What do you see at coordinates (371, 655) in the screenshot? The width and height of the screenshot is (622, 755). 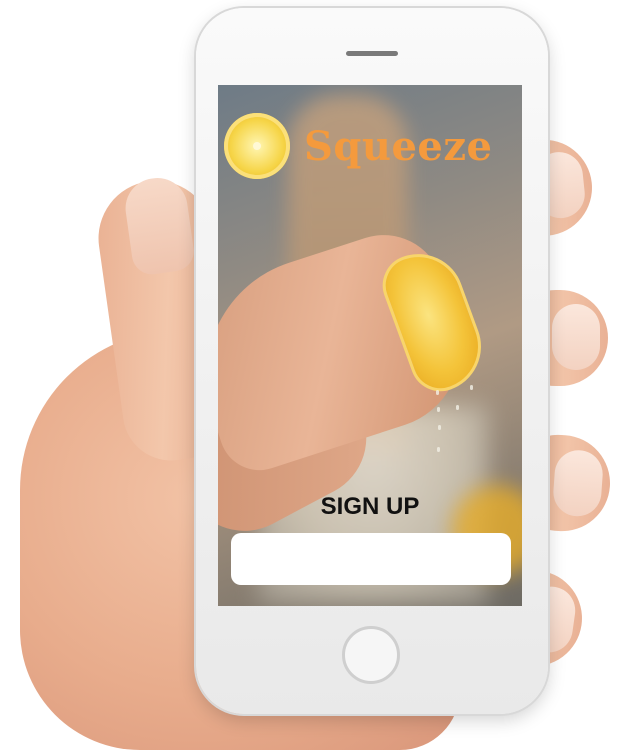 I see `home-button` at bounding box center [371, 655].